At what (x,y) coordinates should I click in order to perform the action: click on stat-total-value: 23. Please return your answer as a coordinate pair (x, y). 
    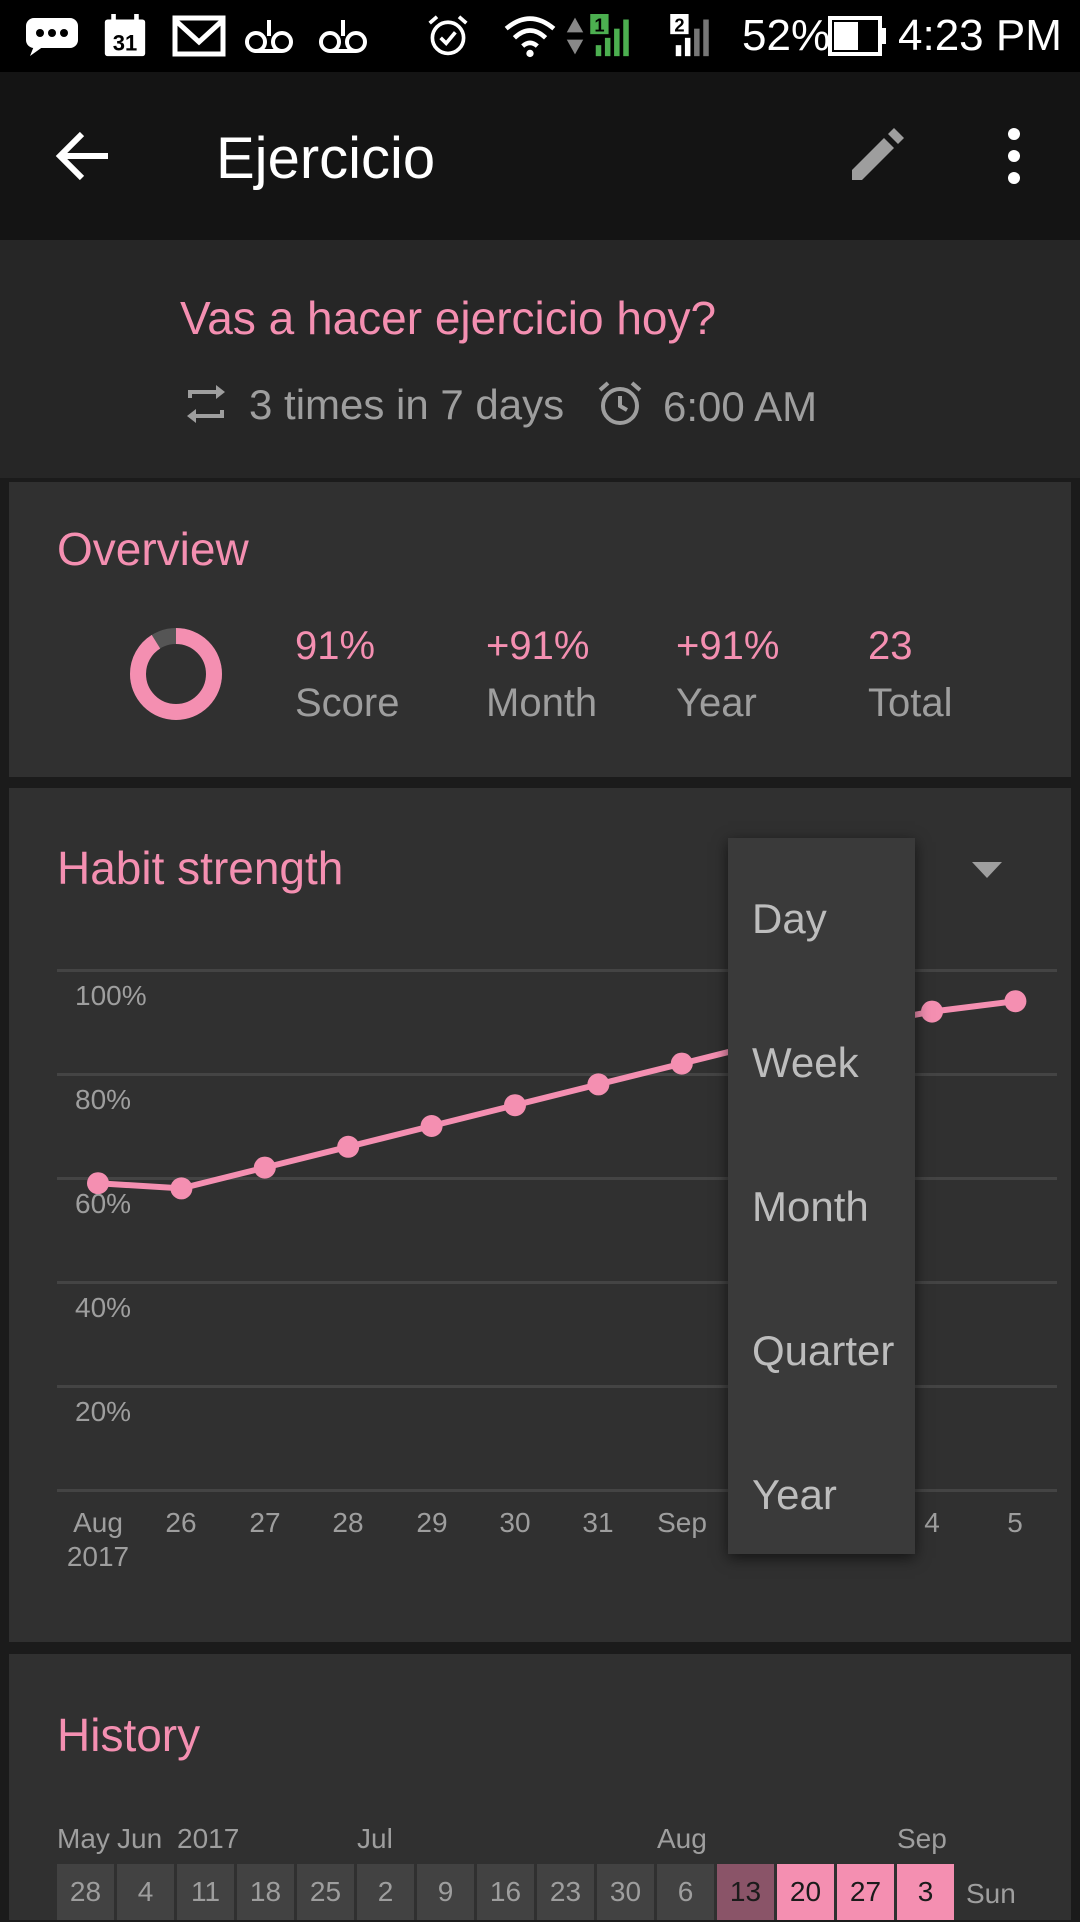
    Looking at the image, I should click on (890, 646).